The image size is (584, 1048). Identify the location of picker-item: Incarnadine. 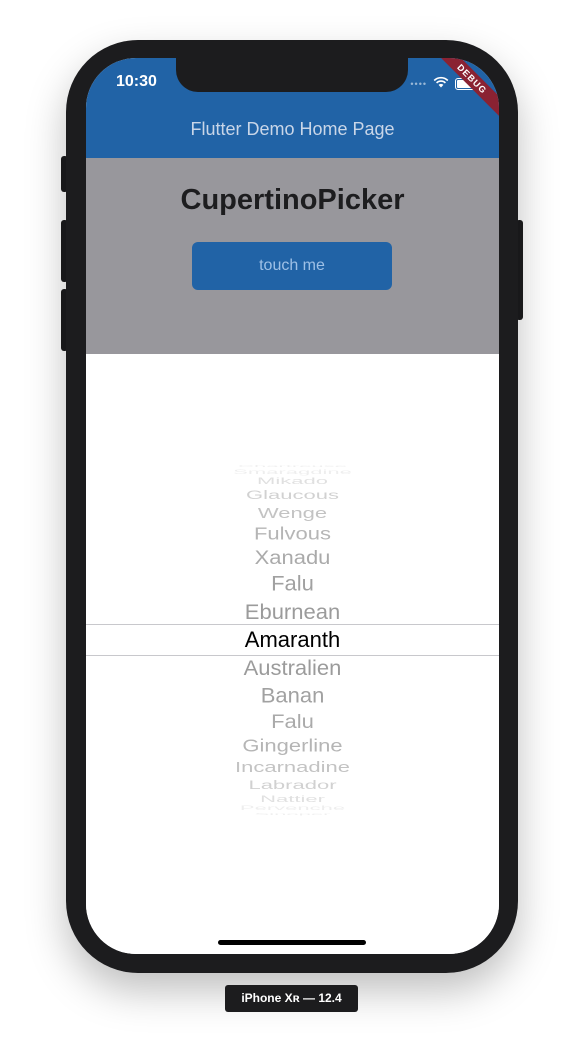
(292, 766).